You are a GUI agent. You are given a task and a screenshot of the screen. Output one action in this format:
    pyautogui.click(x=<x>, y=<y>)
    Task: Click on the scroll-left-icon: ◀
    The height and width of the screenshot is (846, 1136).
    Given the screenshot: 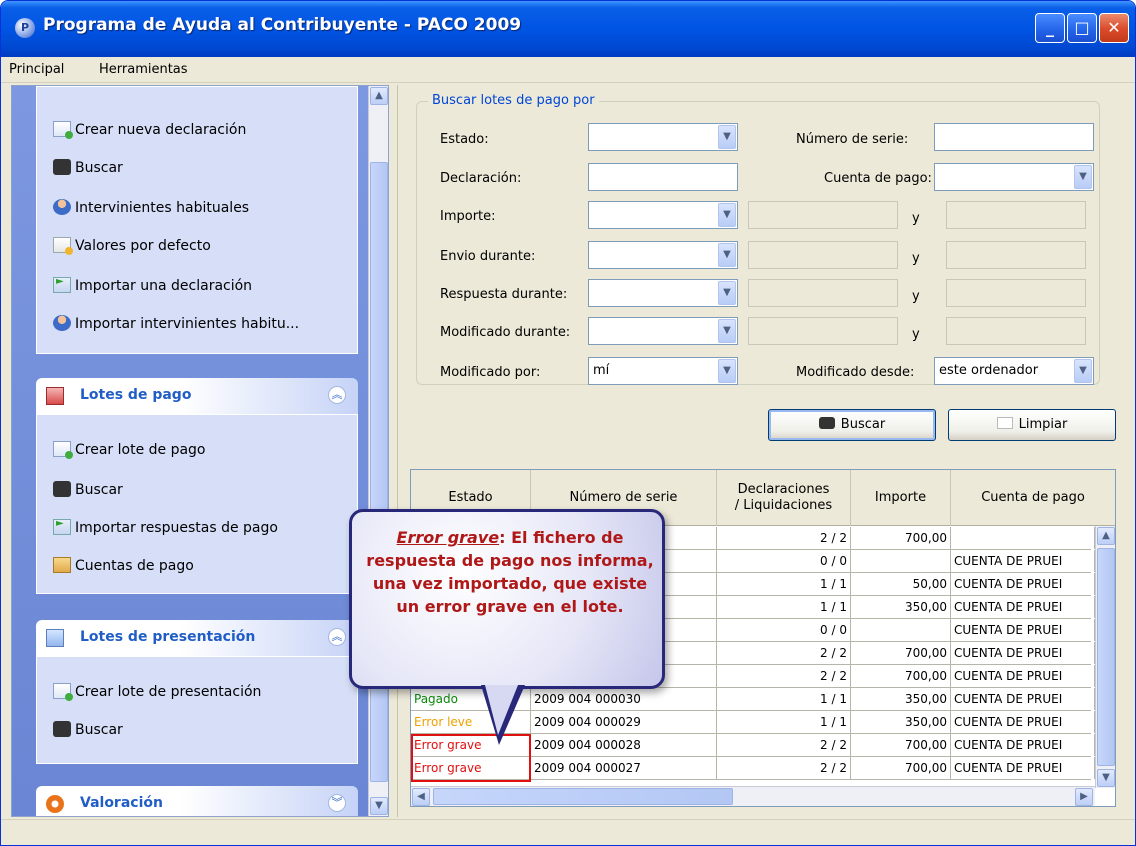 What is the action you would take?
    pyautogui.click(x=421, y=797)
    